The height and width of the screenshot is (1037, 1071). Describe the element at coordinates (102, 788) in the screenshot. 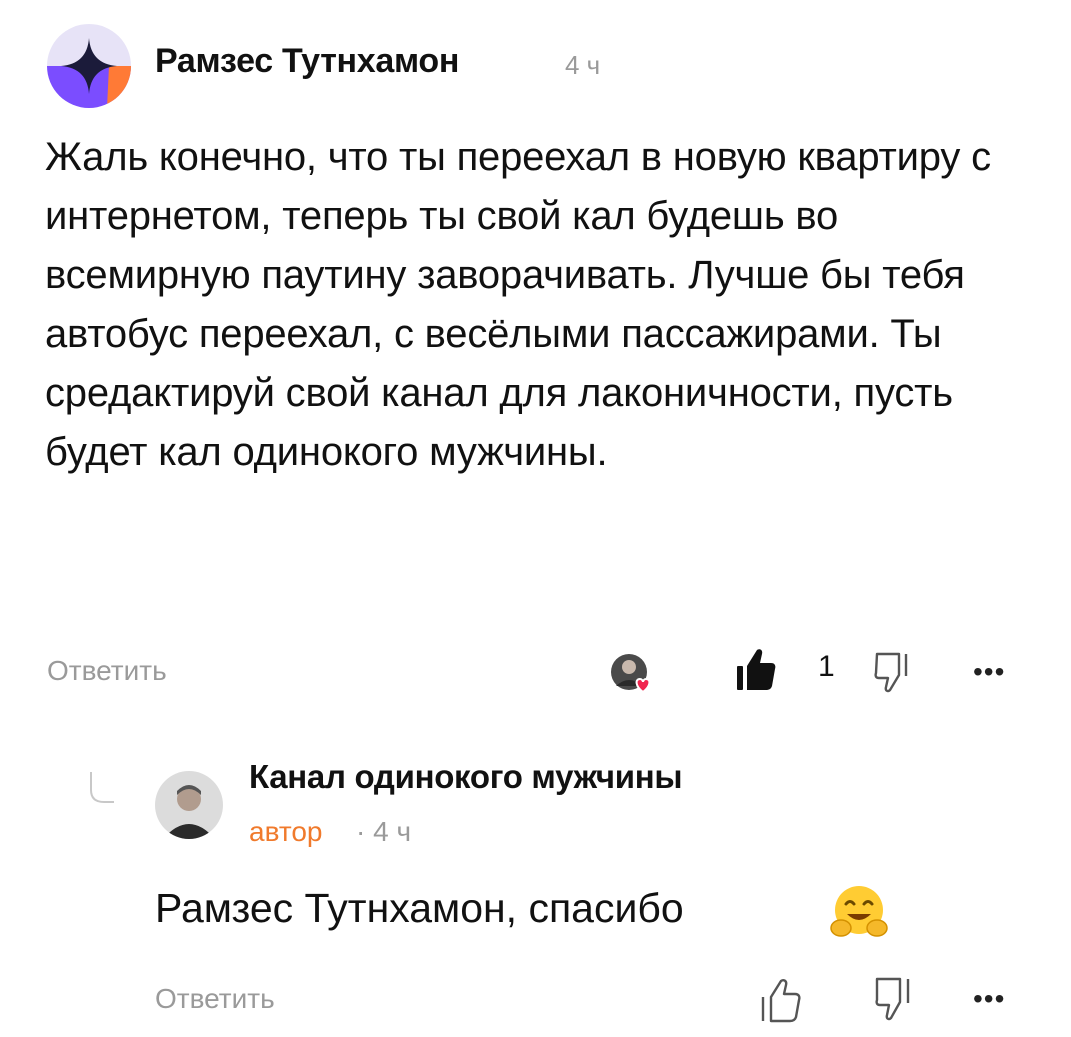

I see `reply-thread-icon` at that location.